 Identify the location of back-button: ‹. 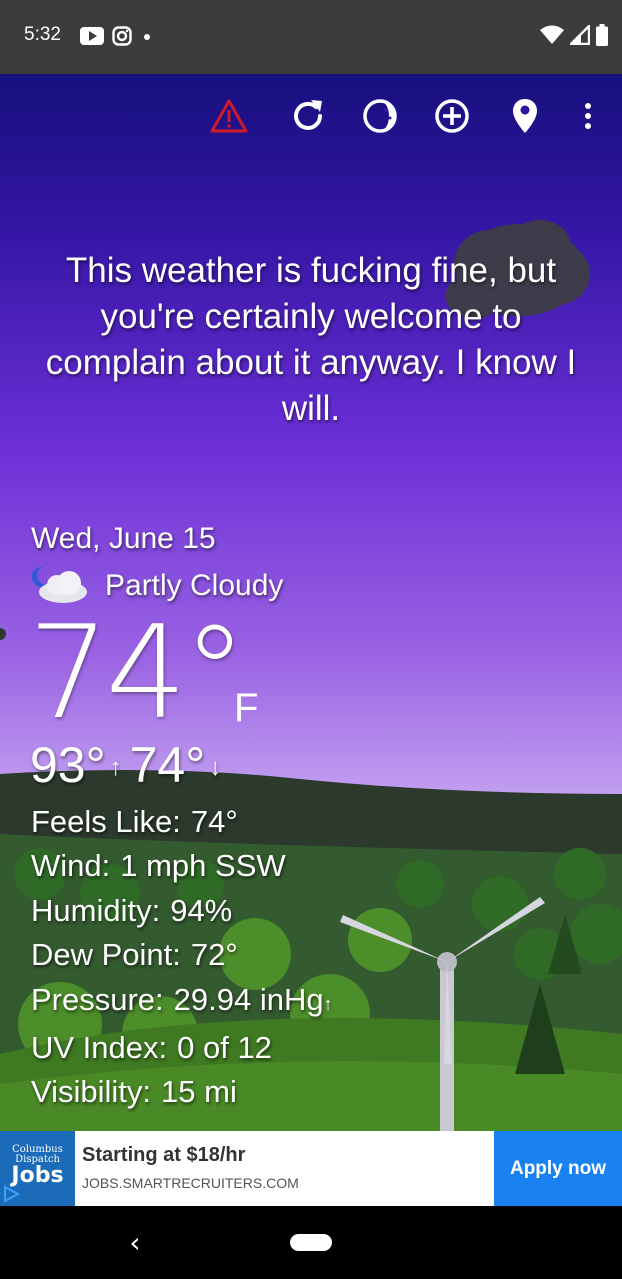
(135, 1242).